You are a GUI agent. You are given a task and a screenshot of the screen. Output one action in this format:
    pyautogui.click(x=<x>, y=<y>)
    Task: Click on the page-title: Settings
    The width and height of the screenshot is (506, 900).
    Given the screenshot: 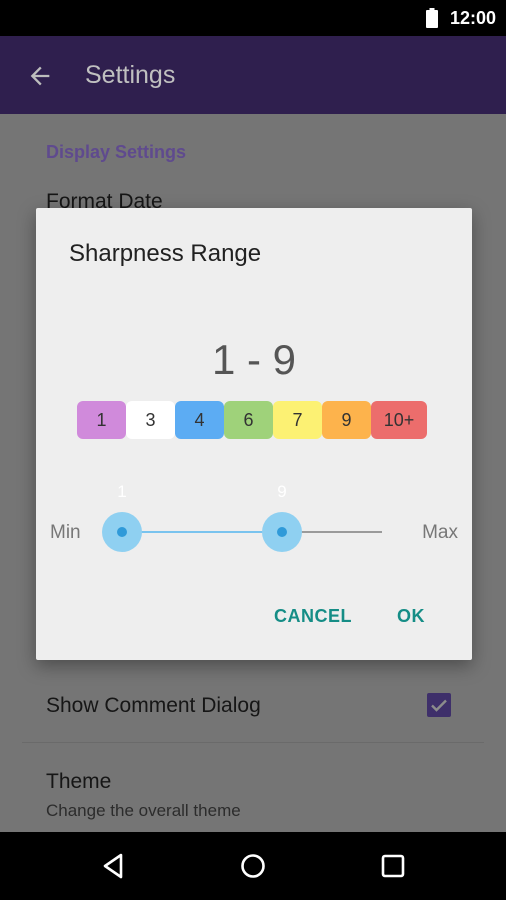 What is the action you would take?
    pyautogui.click(x=130, y=75)
    